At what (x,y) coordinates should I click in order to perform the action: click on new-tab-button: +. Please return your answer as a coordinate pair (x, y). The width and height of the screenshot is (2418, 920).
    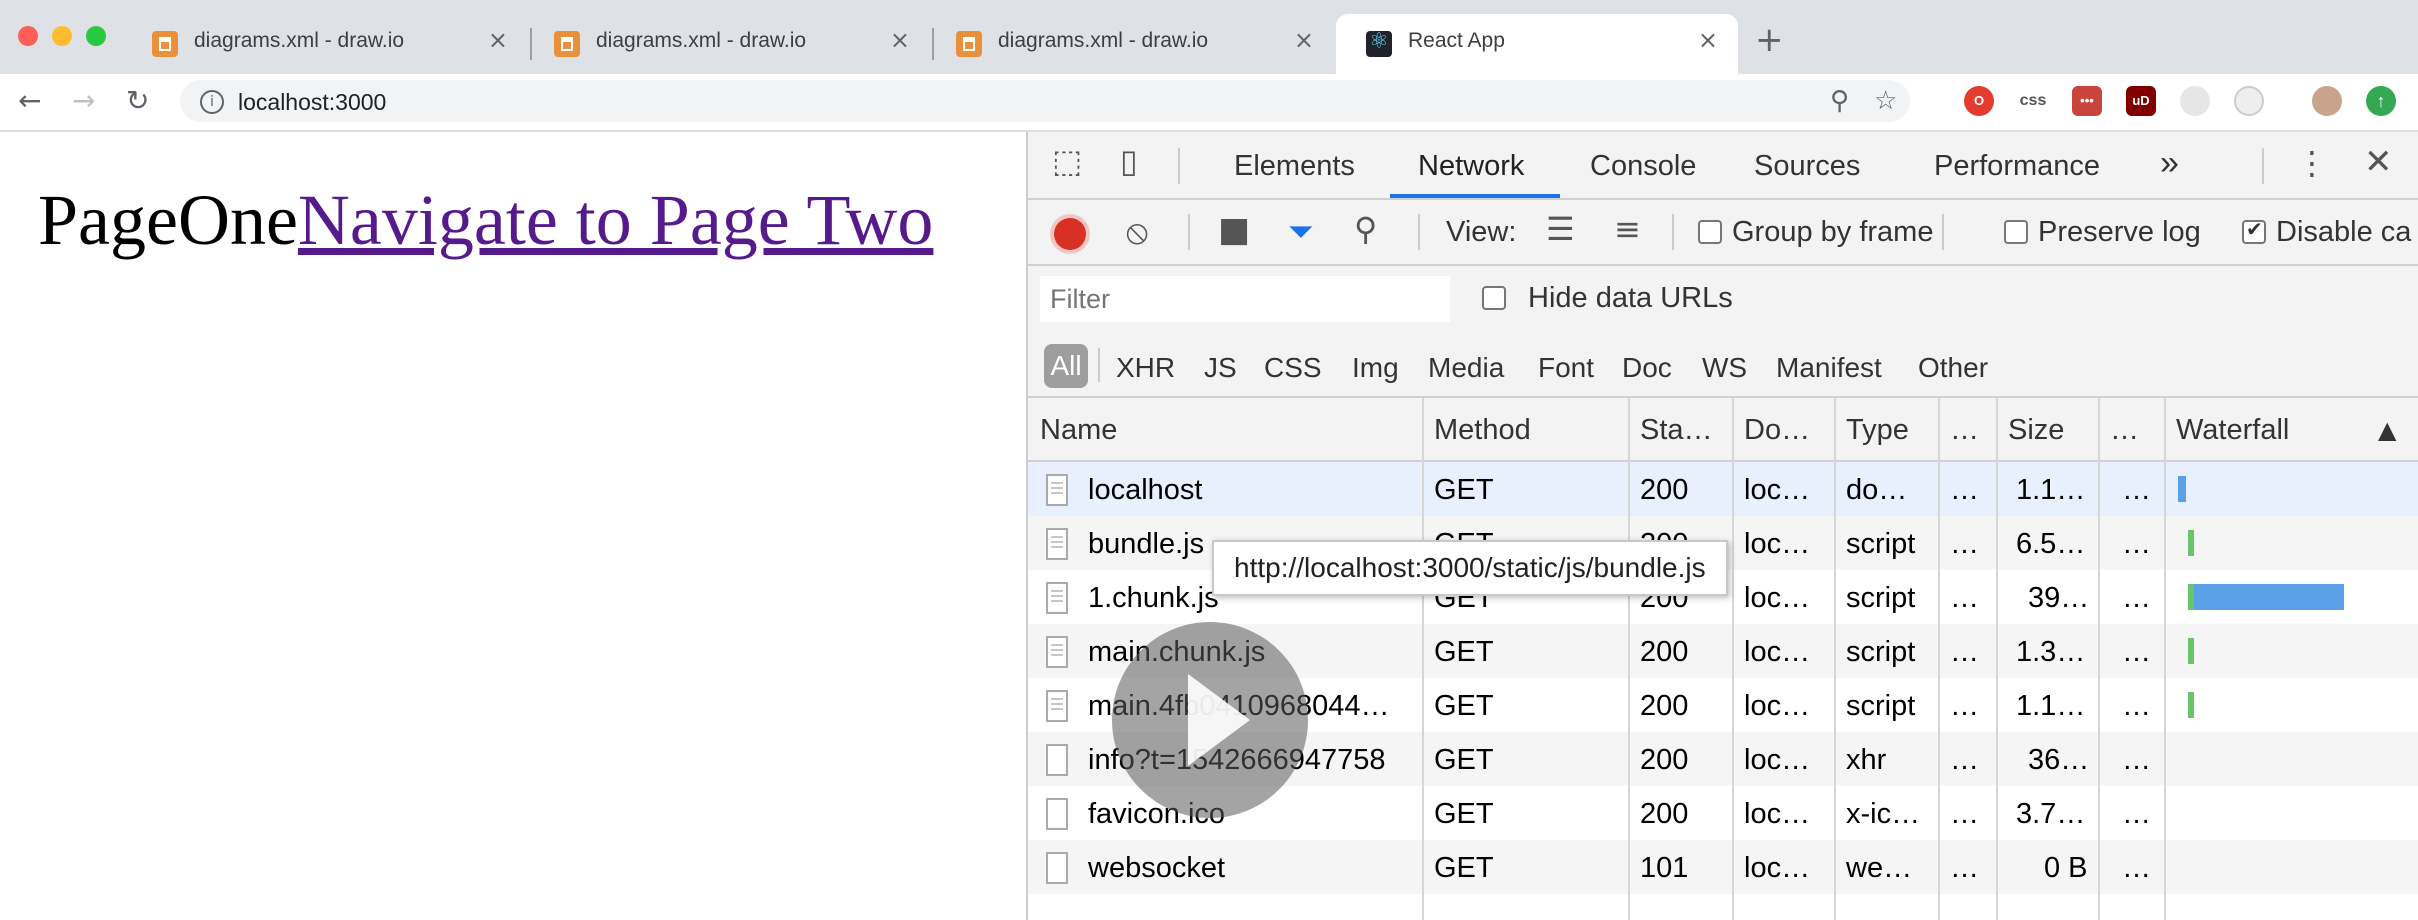
    Looking at the image, I should click on (1769, 40).